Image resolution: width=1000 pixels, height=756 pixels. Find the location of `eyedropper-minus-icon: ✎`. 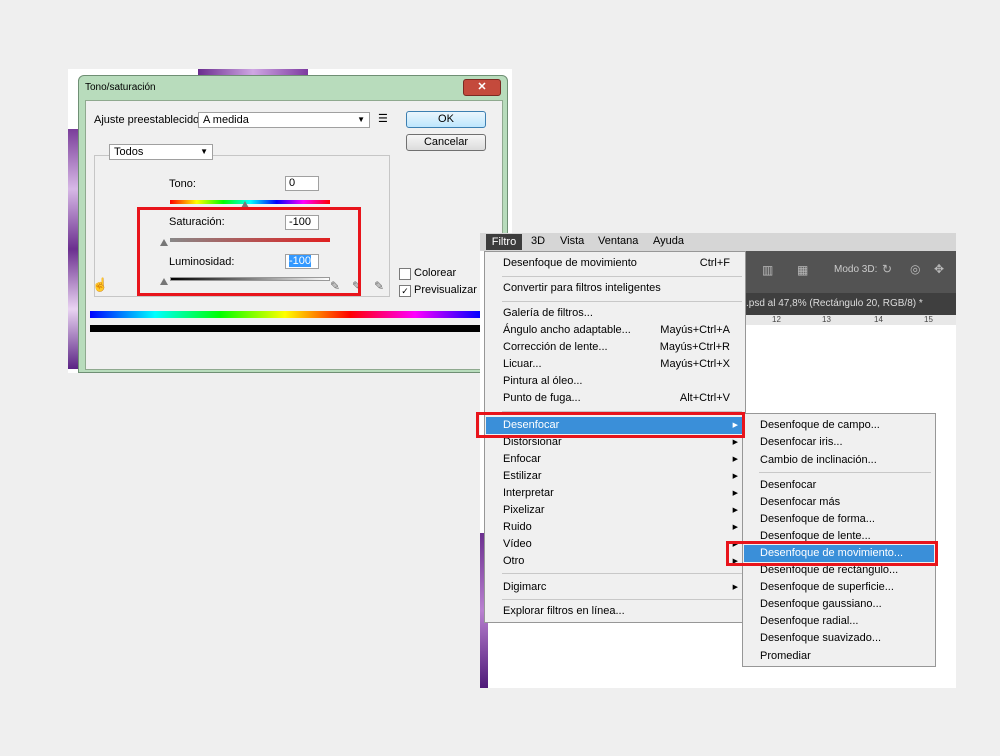

eyedropper-minus-icon: ✎ is located at coordinates (379, 286).